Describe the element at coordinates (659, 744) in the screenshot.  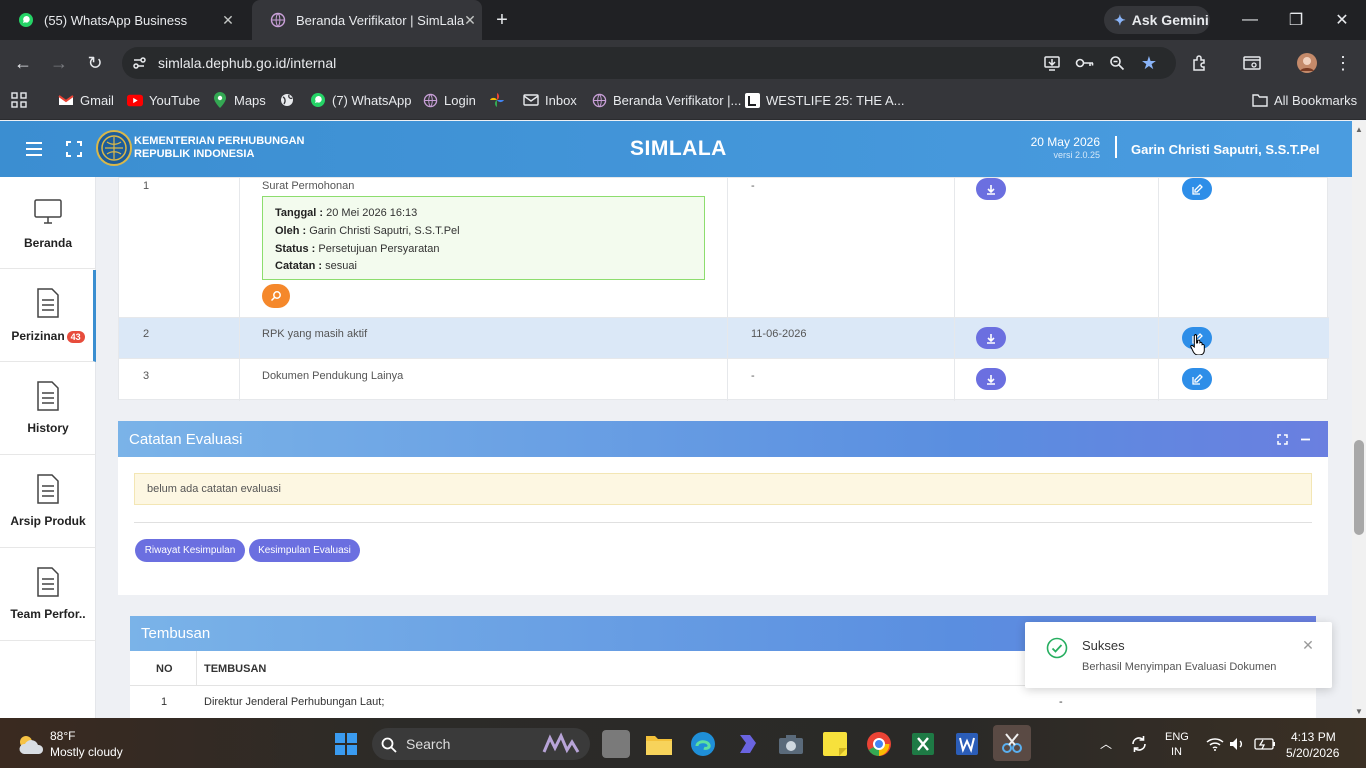
I see `file-explorer-icon` at that location.